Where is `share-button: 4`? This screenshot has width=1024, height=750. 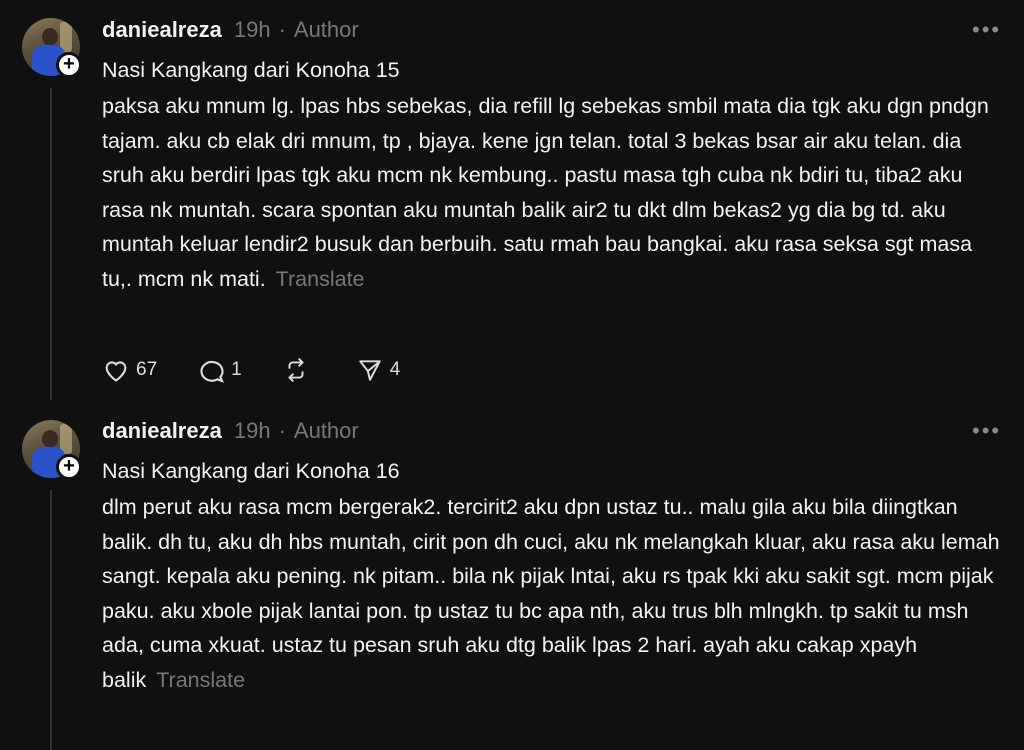 share-button: 4 is located at coordinates (378, 370).